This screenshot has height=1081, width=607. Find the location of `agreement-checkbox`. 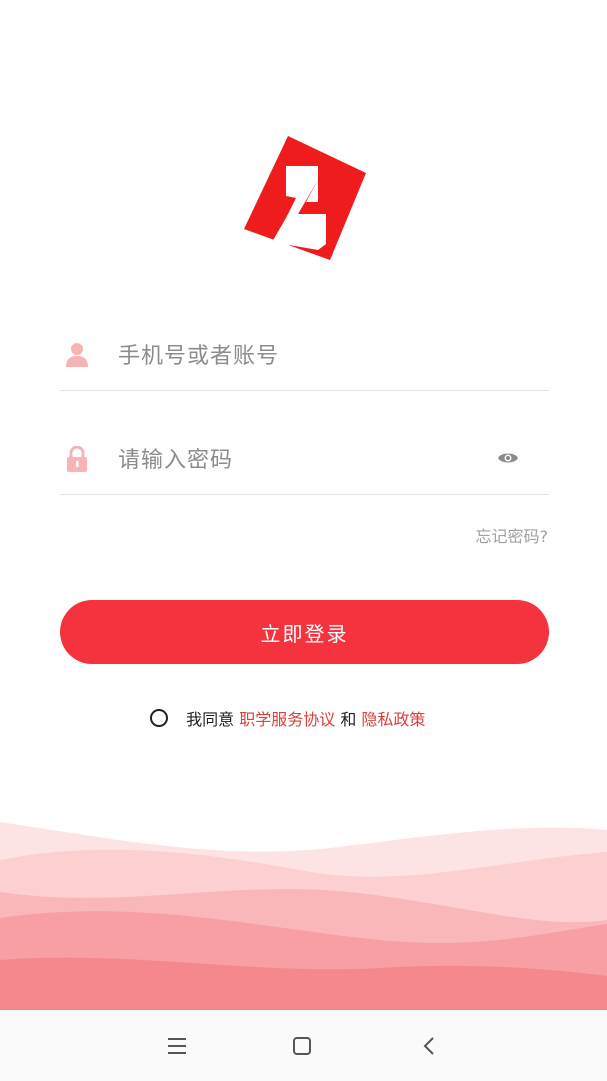

agreement-checkbox is located at coordinates (159, 718).